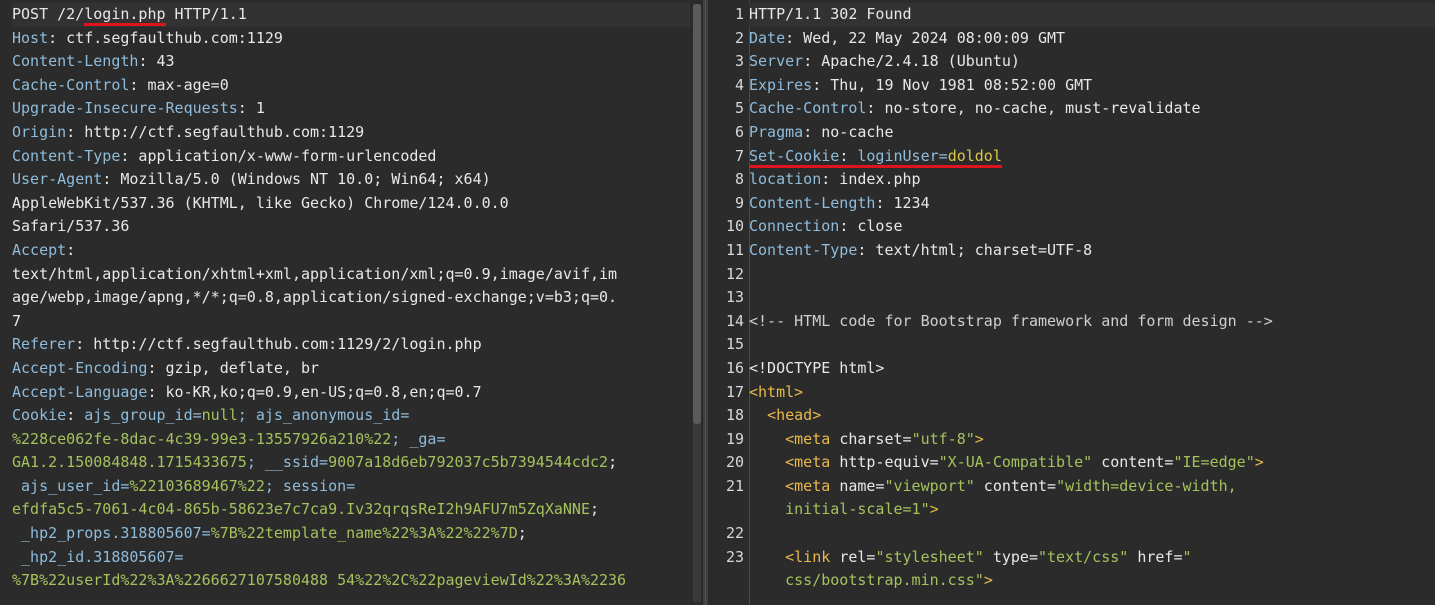  Describe the element at coordinates (884, 438) in the screenshot. I see `meta-charset-line: <meta charset="utf-8">` at that location.